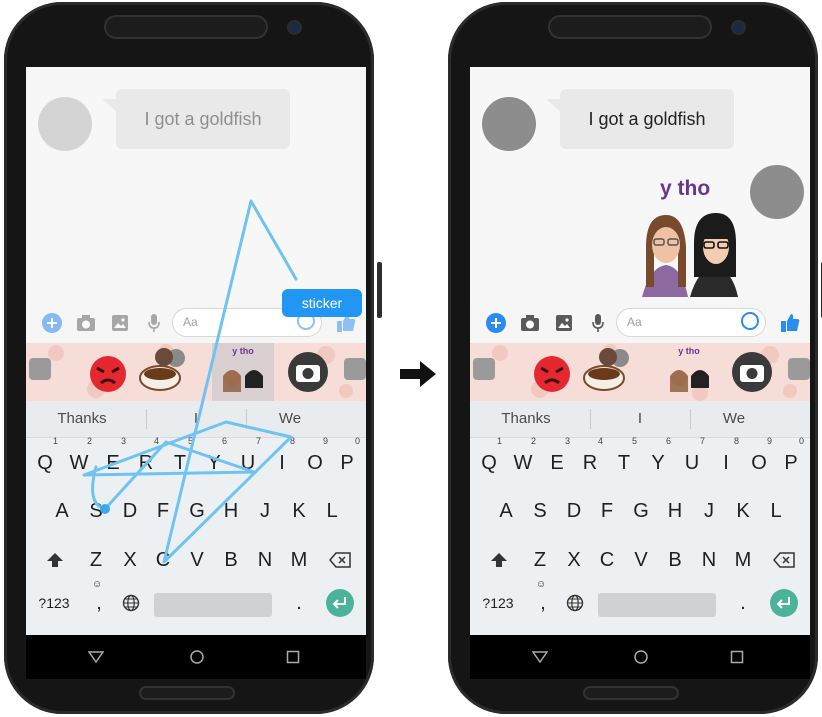  What do you see at coordinates (607, 511) in the screenshot?
I see `key-f: F` at bounding box center [607, 511].